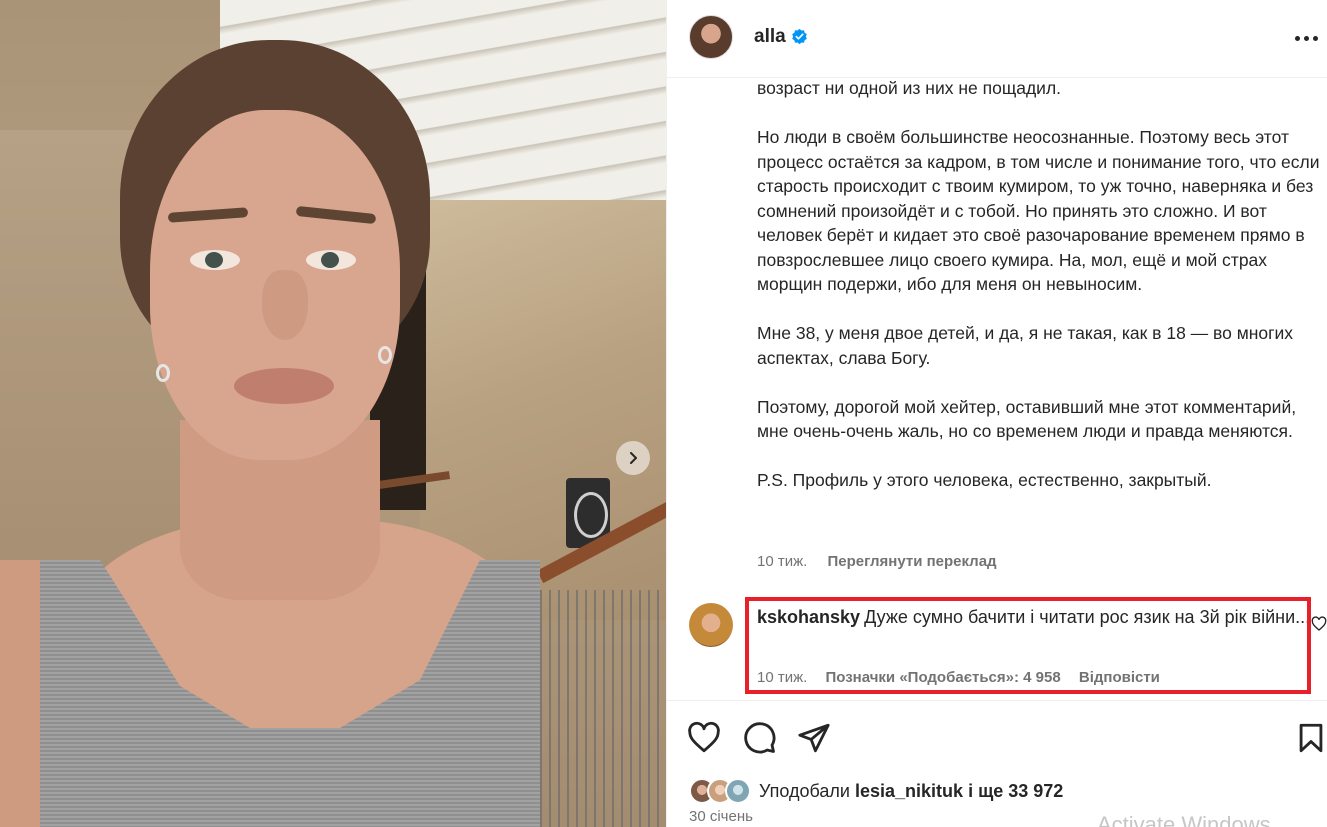 The width and height of the screenshot is (1327, 827). I want to click on comment-like-icon, so click(1319, 624).